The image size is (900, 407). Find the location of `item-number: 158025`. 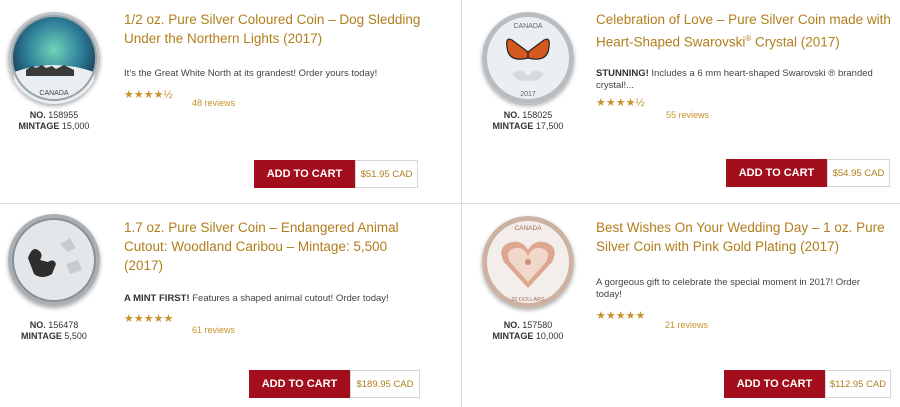

item-number: 158025 is located at coordinates (537, 115).